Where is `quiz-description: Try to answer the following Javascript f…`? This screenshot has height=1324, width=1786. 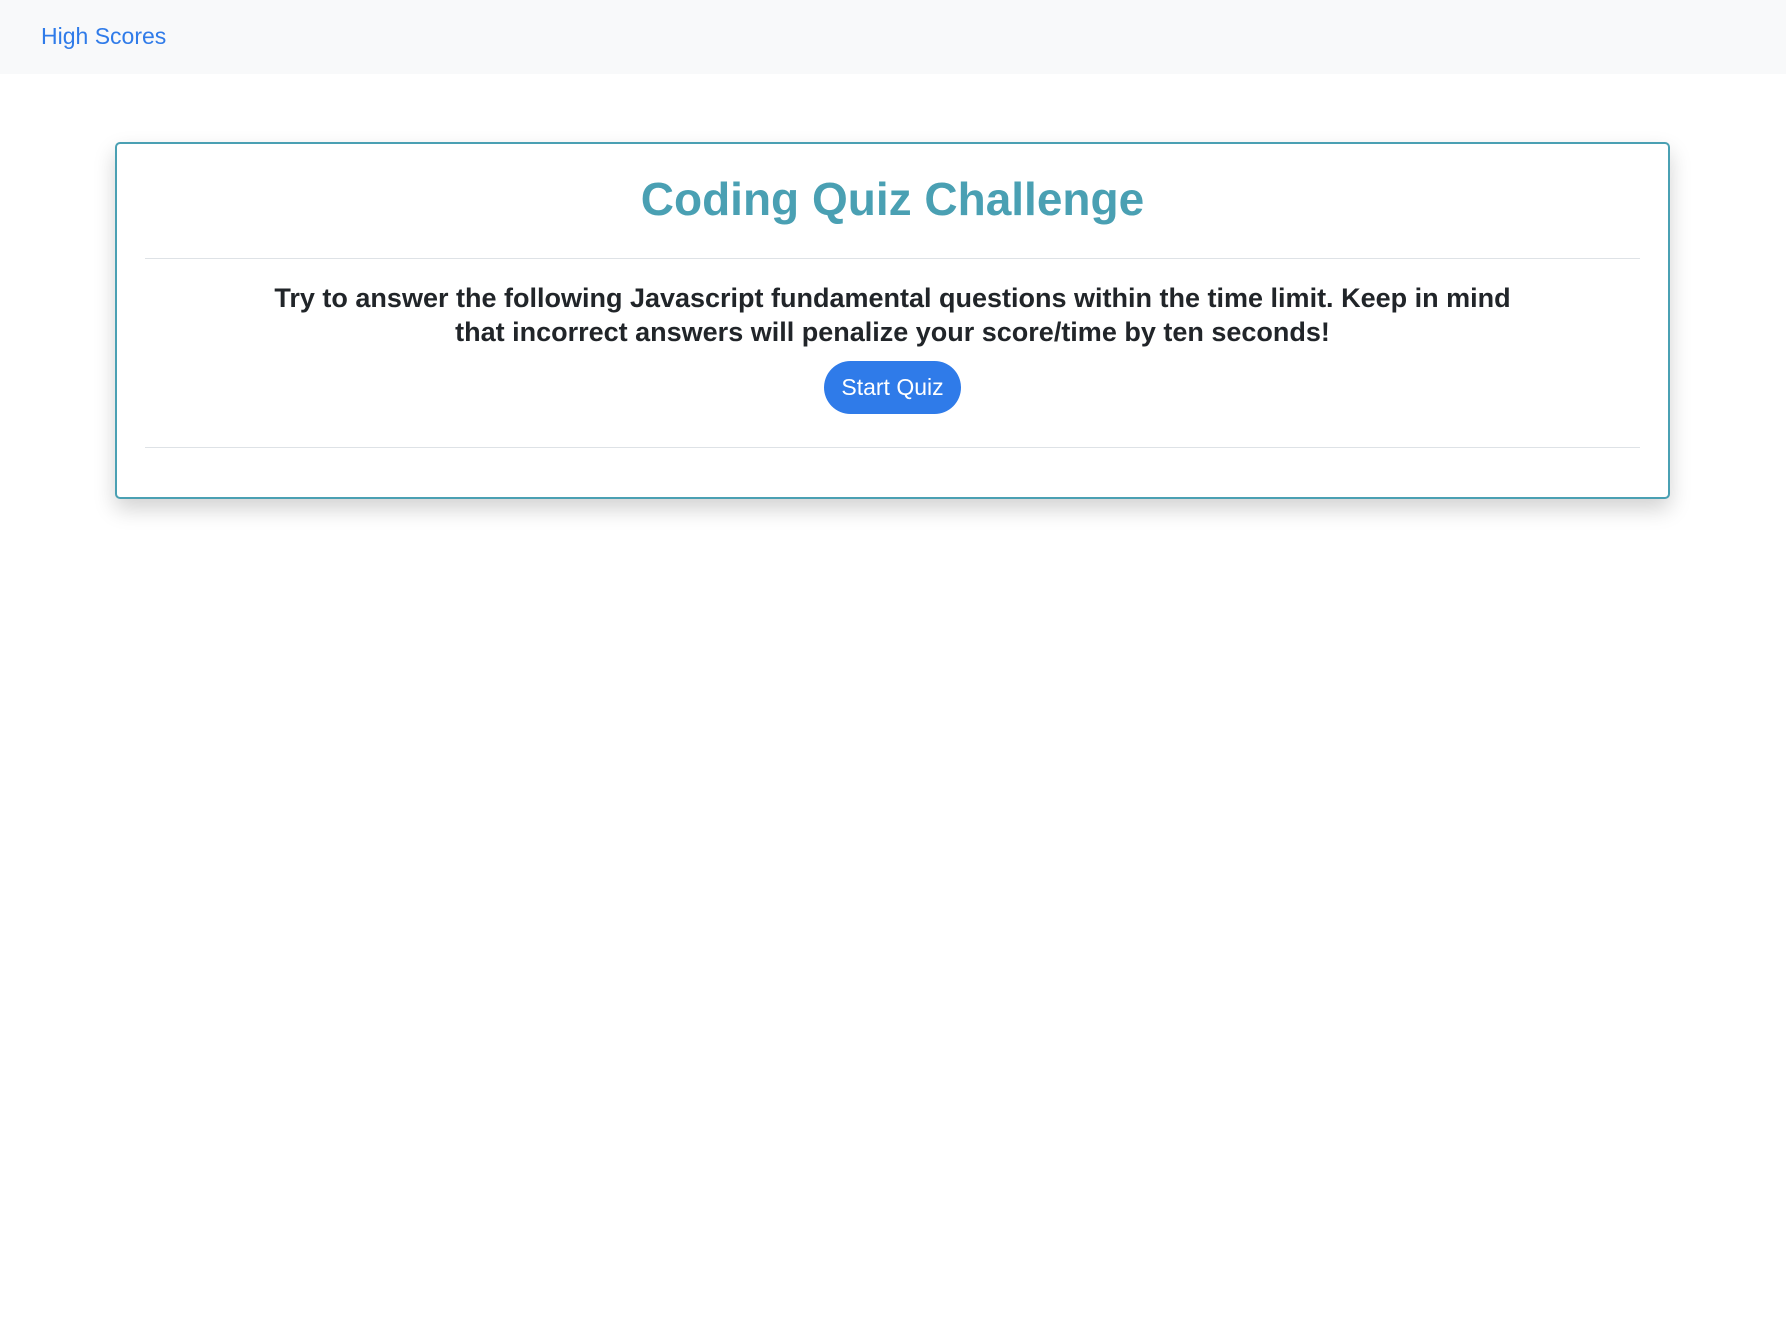
quiz-description: Try to answer the following Javascript f… is located at coordinates (892, 315).